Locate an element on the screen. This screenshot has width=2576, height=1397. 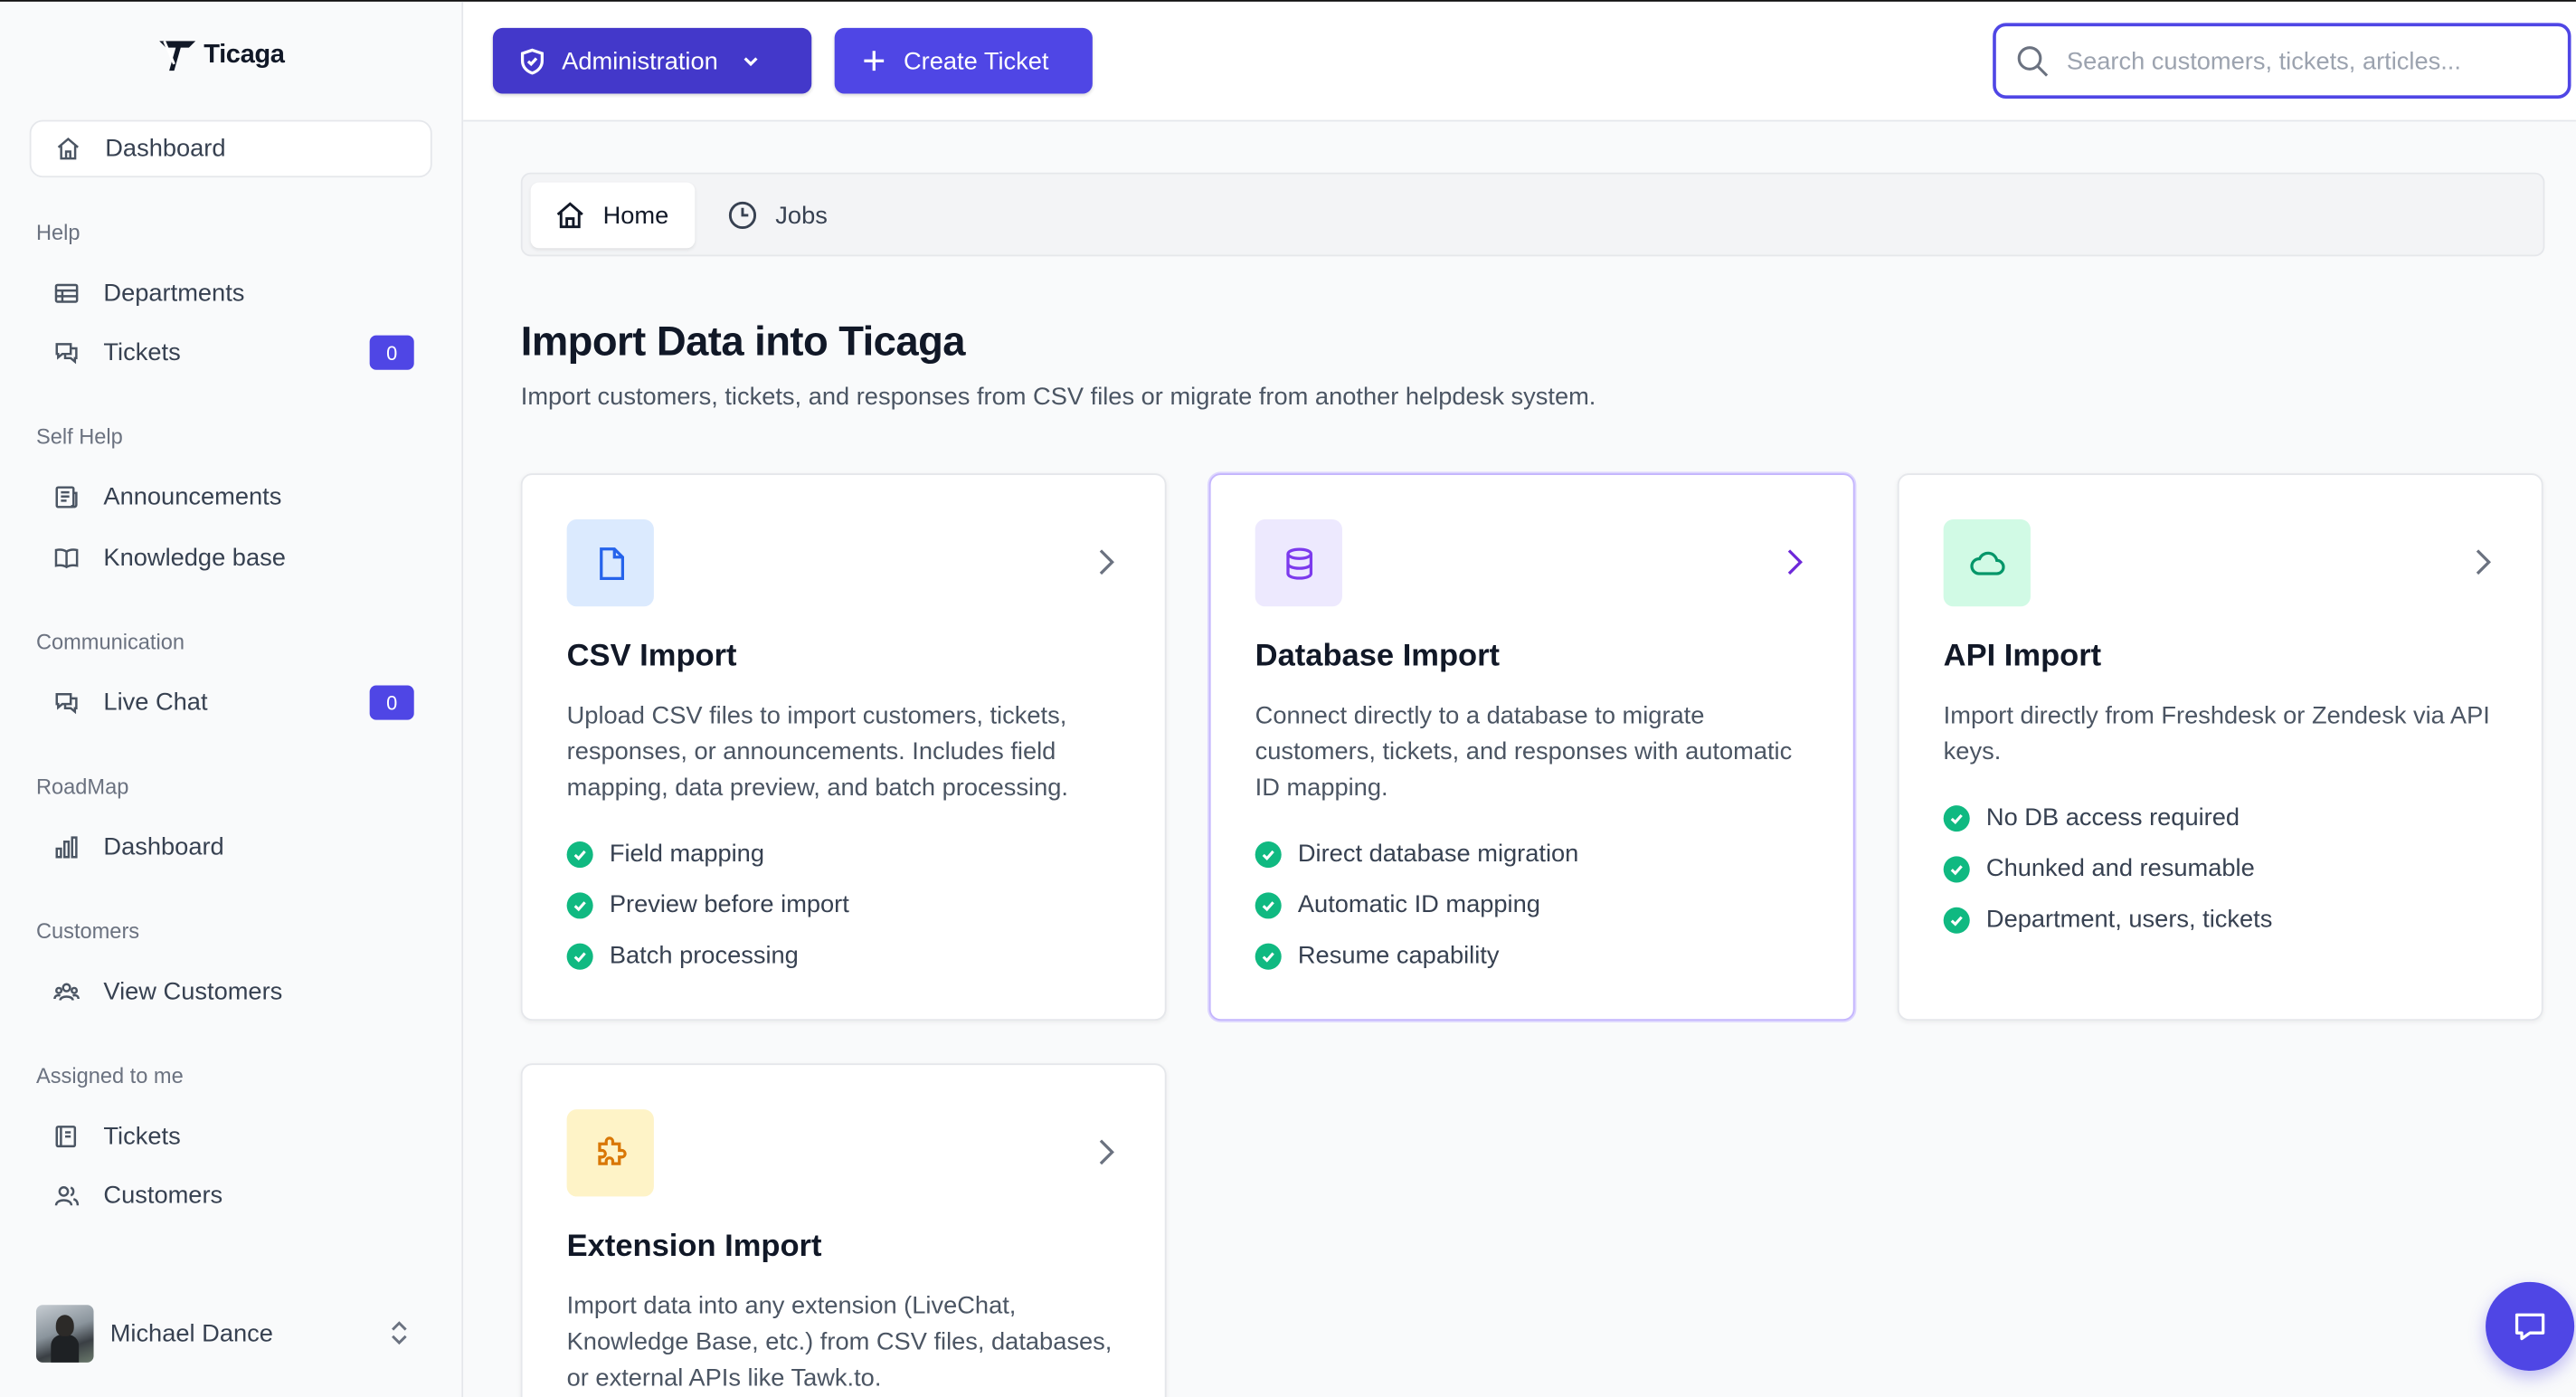
chevron-down-icon is located at coordinates (751, 62).